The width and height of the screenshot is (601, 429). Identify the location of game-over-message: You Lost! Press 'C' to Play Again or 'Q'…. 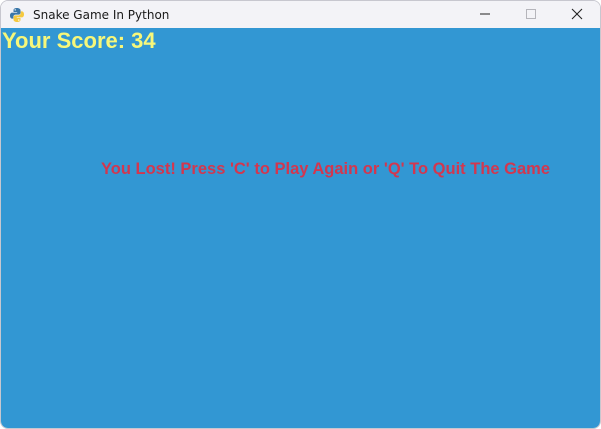
(326, 169).